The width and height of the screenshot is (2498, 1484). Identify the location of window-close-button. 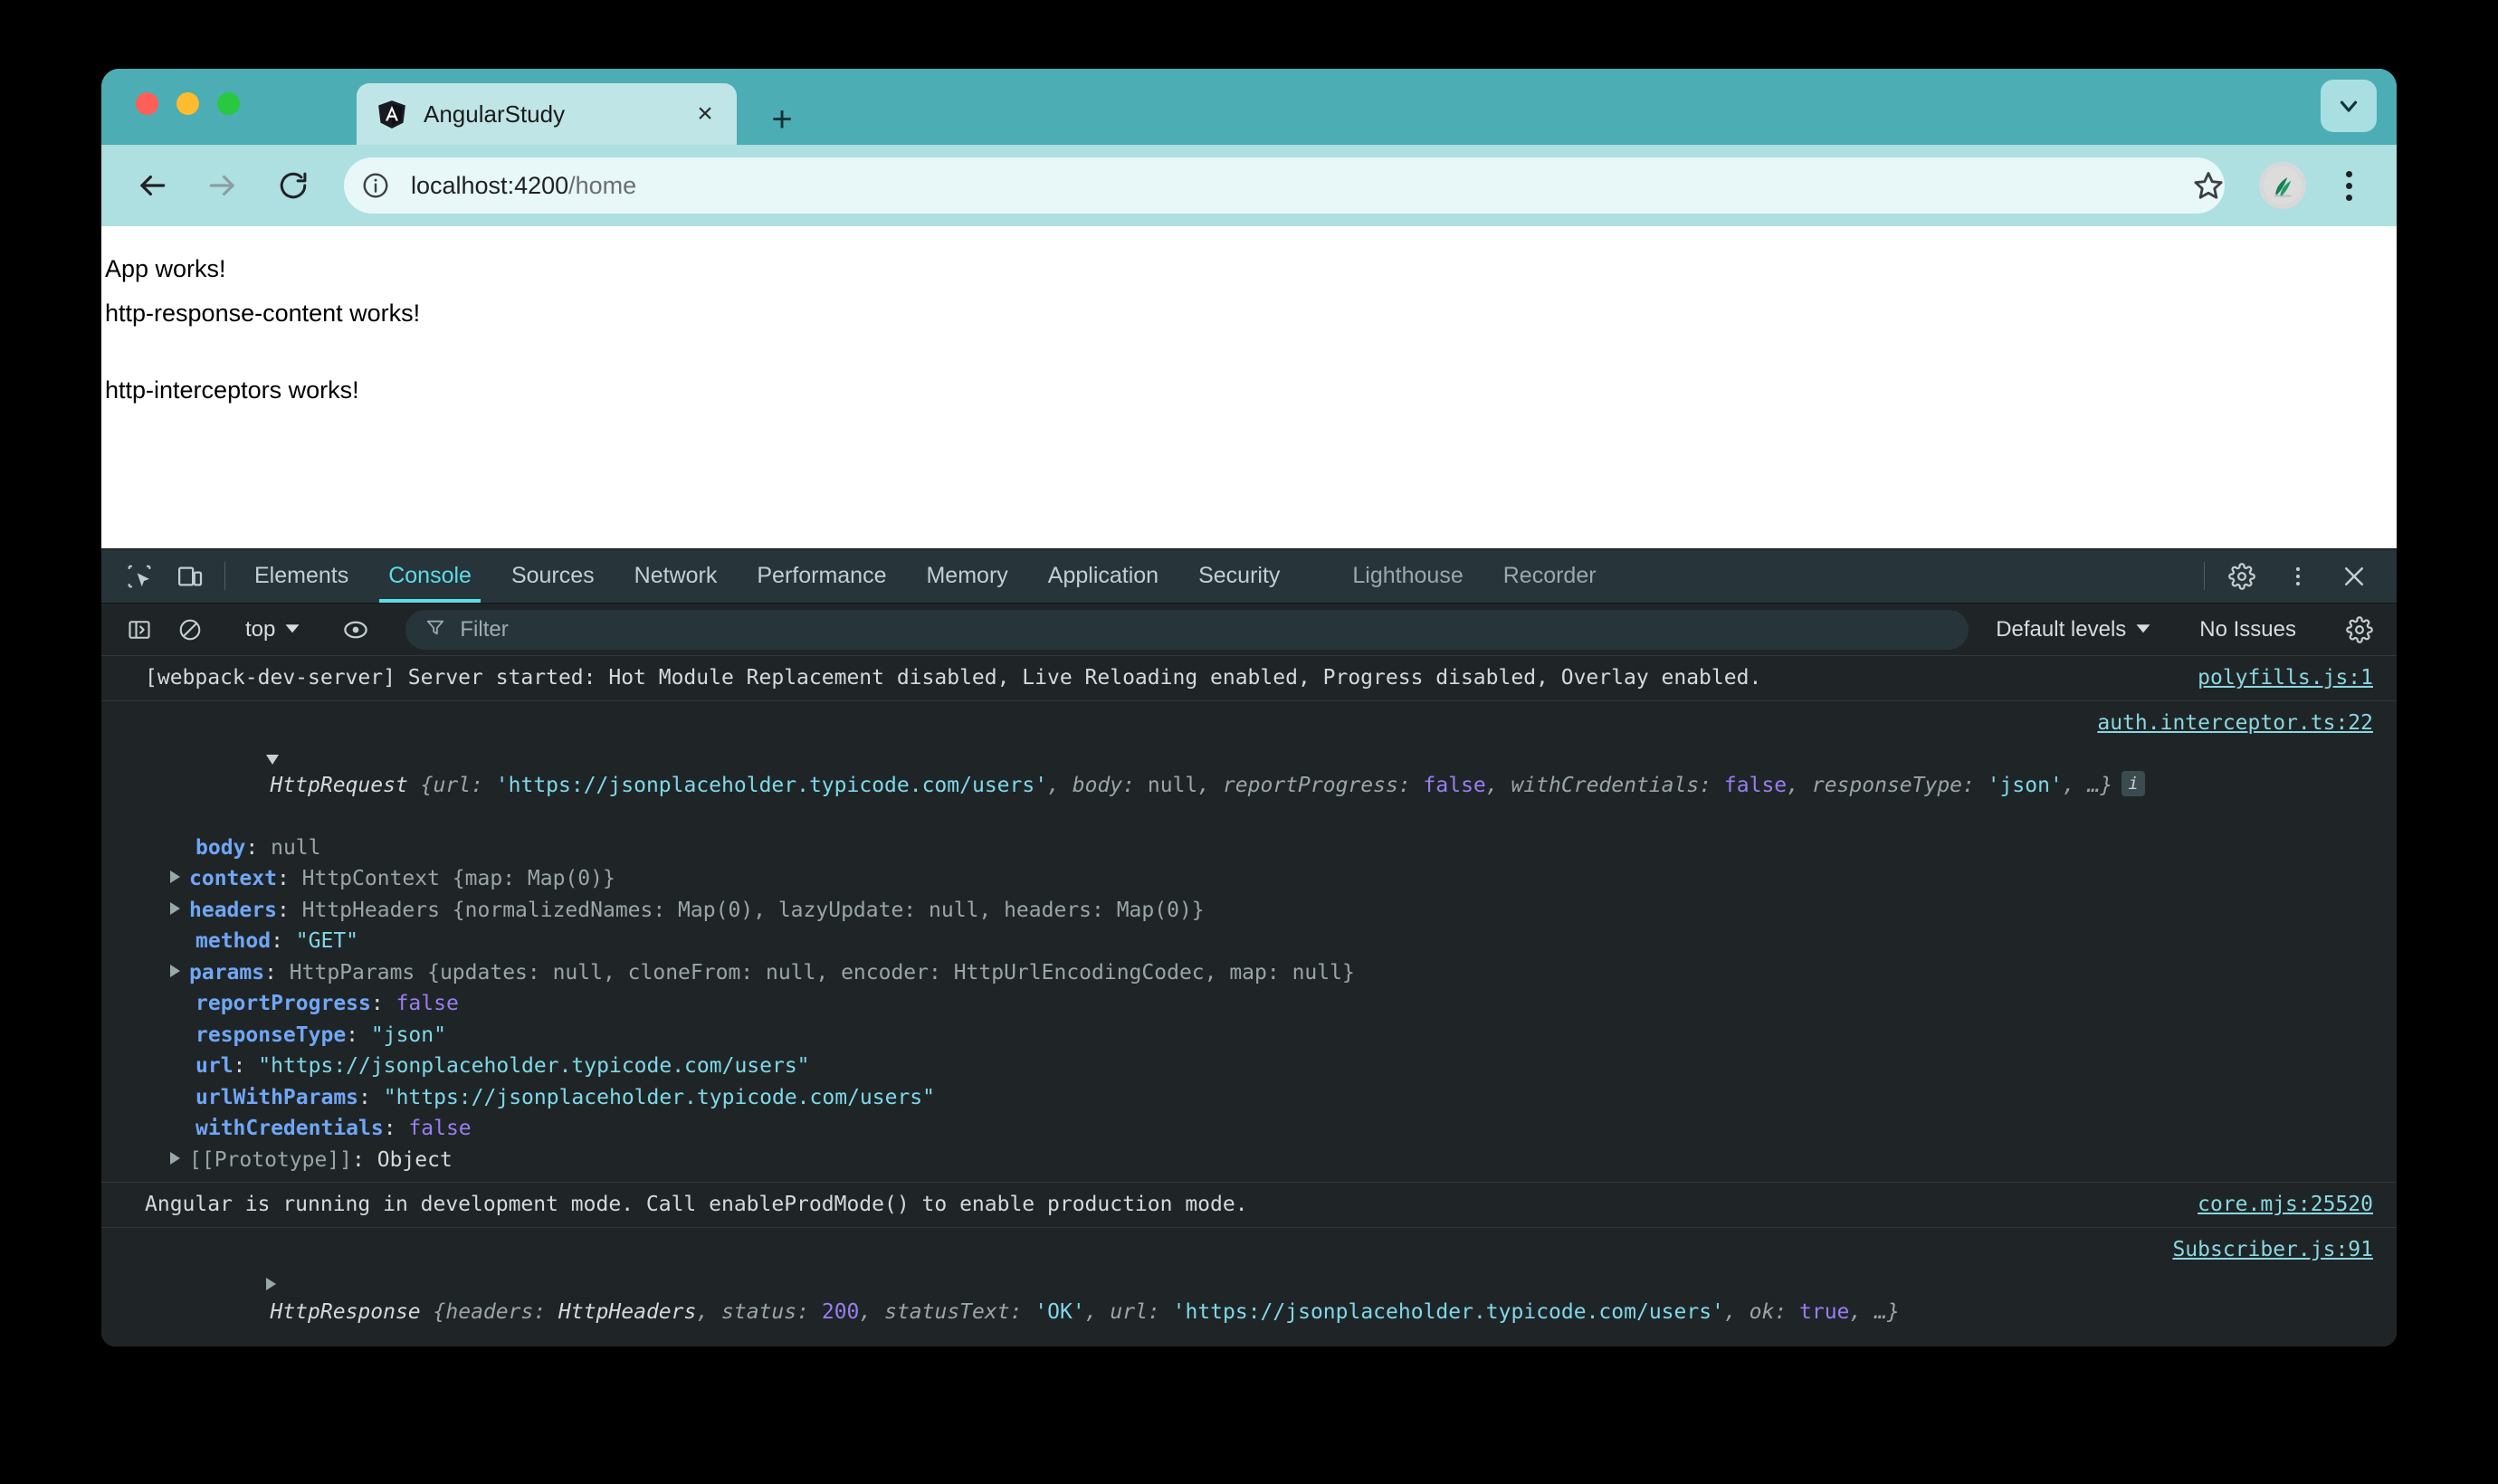
(147, 103).